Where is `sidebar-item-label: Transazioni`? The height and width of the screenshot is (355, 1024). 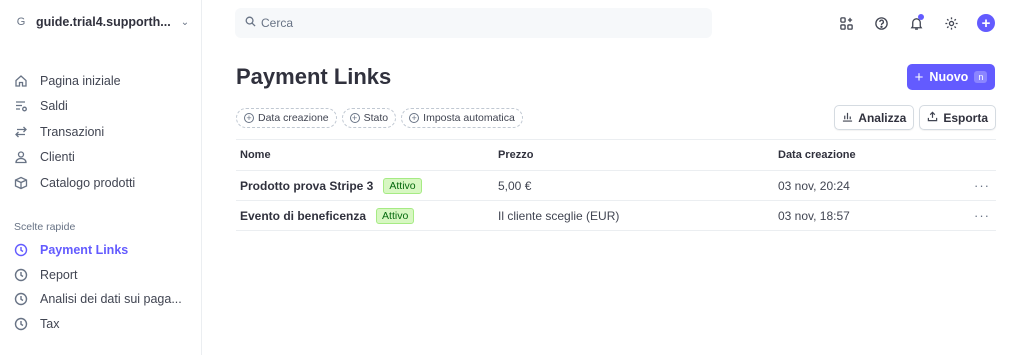
sidebar-item-label: Transazioni is located at coordinates (72, 131).